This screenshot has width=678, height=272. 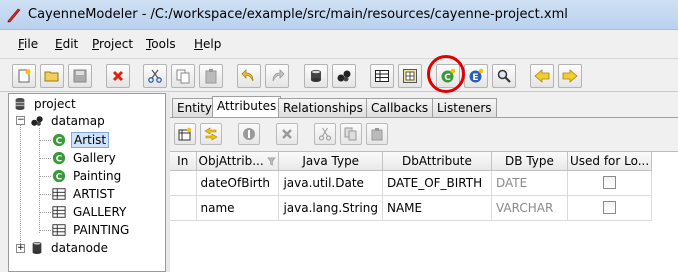 I want to click on navigate-back-button, so click(x=542, y=76).